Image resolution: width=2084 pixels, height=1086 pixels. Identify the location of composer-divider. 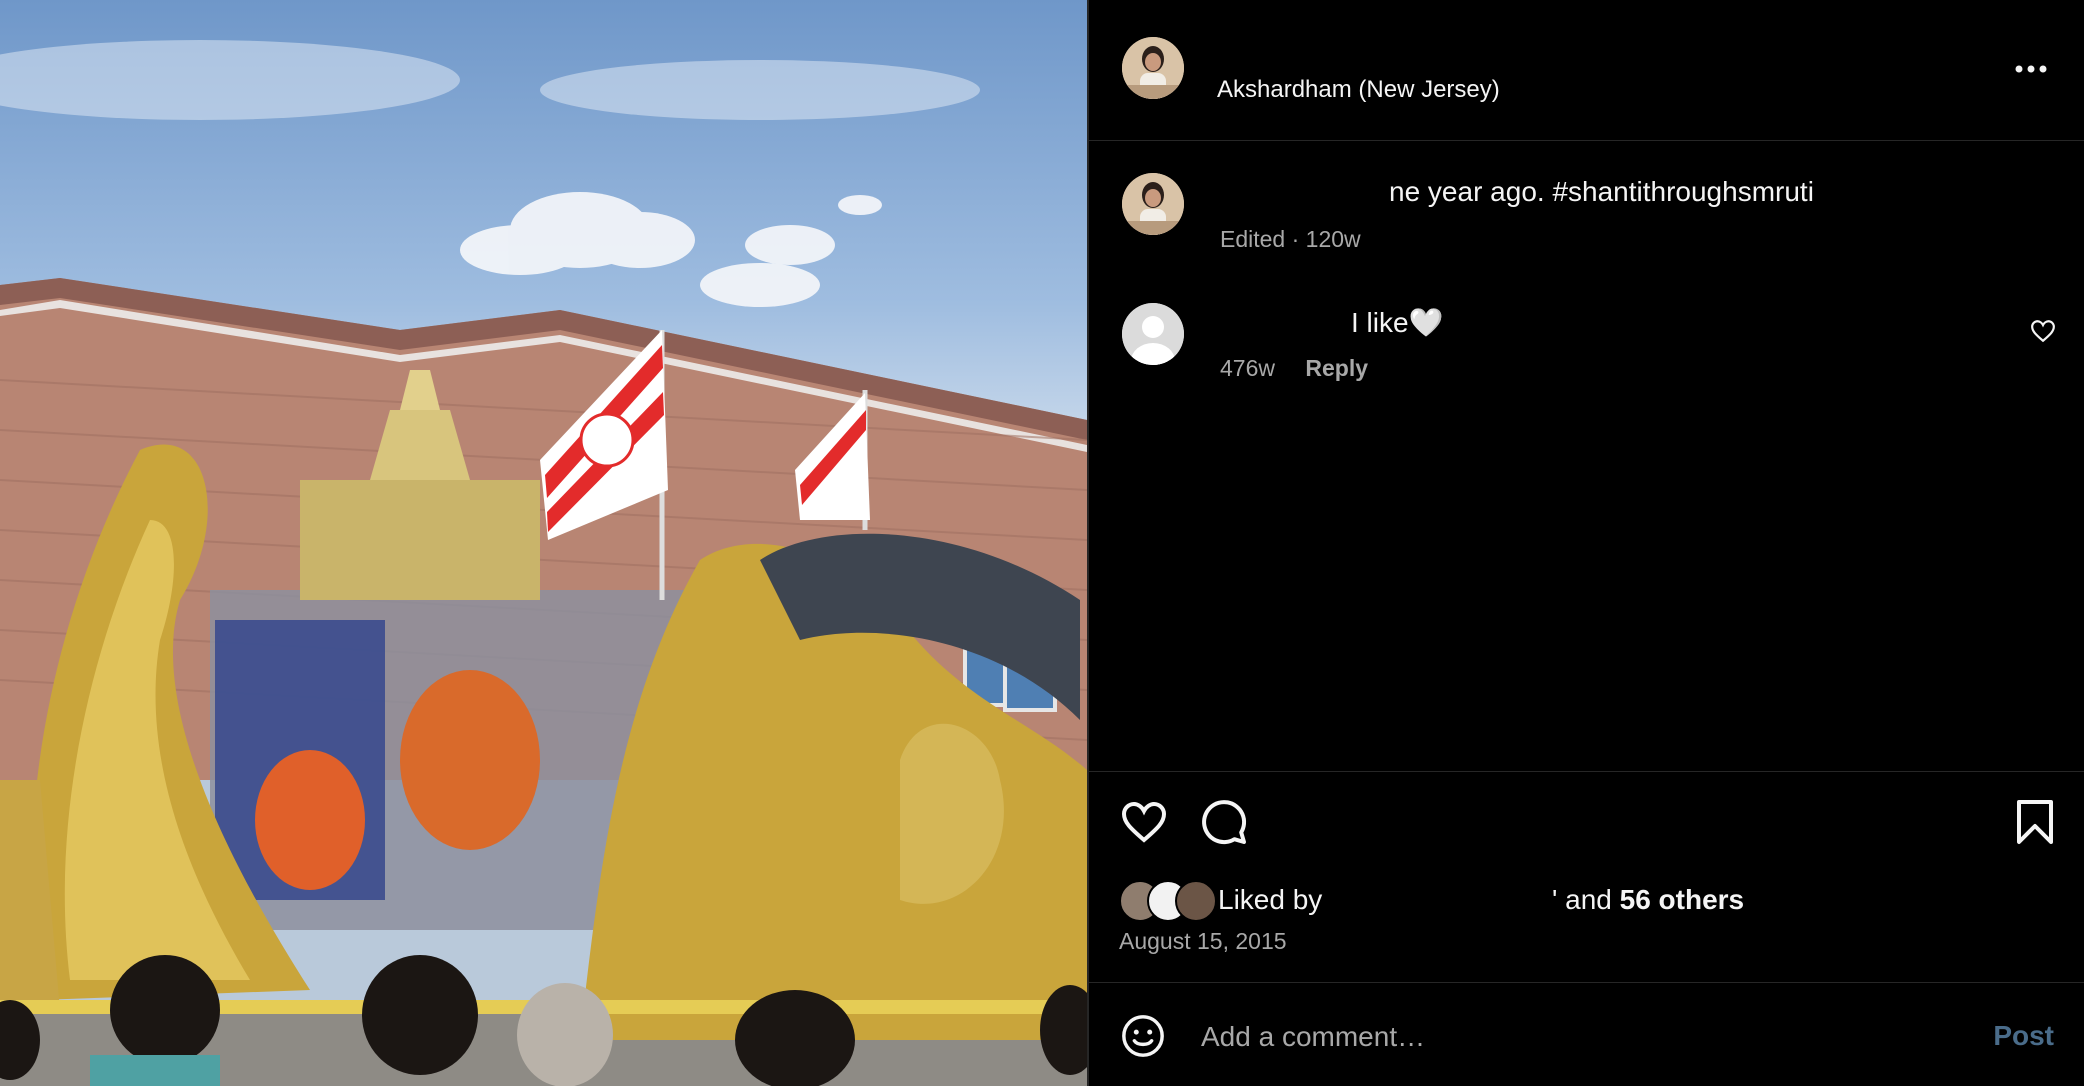
(1586, 982).